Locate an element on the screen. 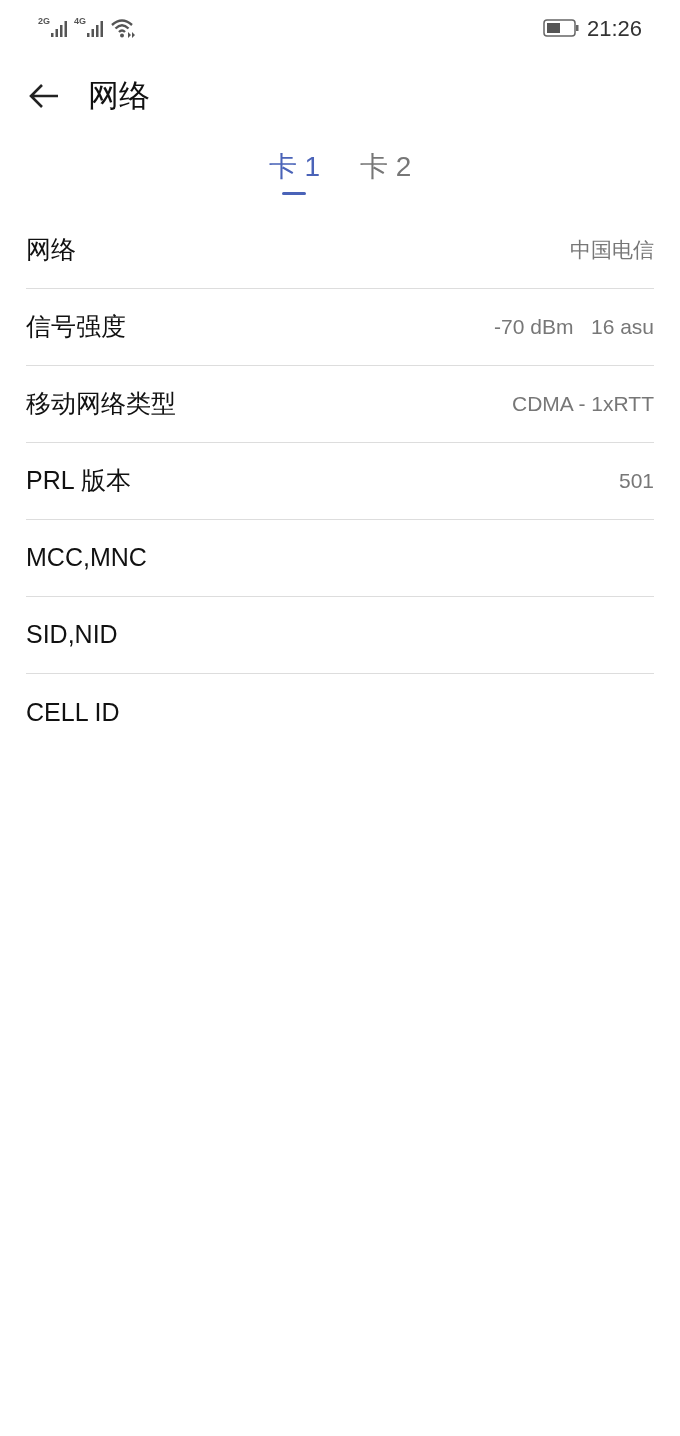 This screenshot has width=680, height=1436. battery-icon is located at coordinates (560, 28).